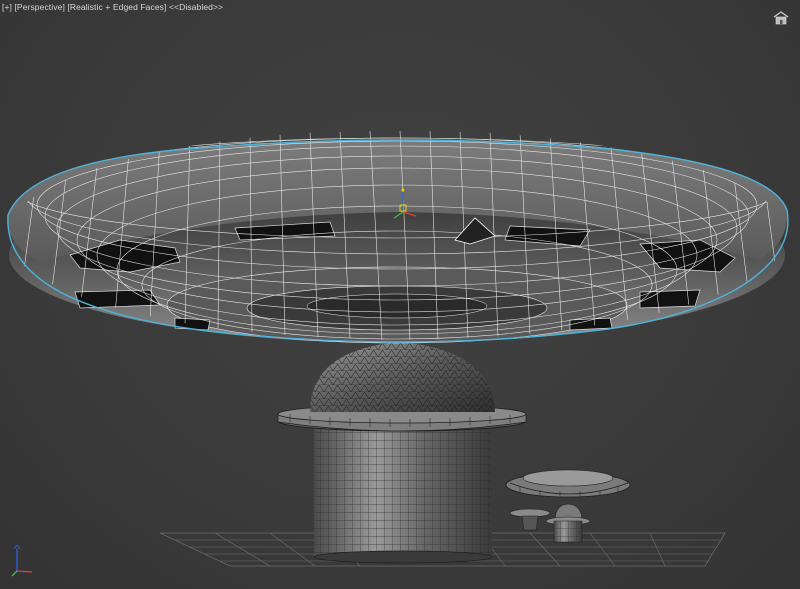  Describe the element at coordinates (781, 18) in the screenshot. I see `home-viewcube-icon` at that location.